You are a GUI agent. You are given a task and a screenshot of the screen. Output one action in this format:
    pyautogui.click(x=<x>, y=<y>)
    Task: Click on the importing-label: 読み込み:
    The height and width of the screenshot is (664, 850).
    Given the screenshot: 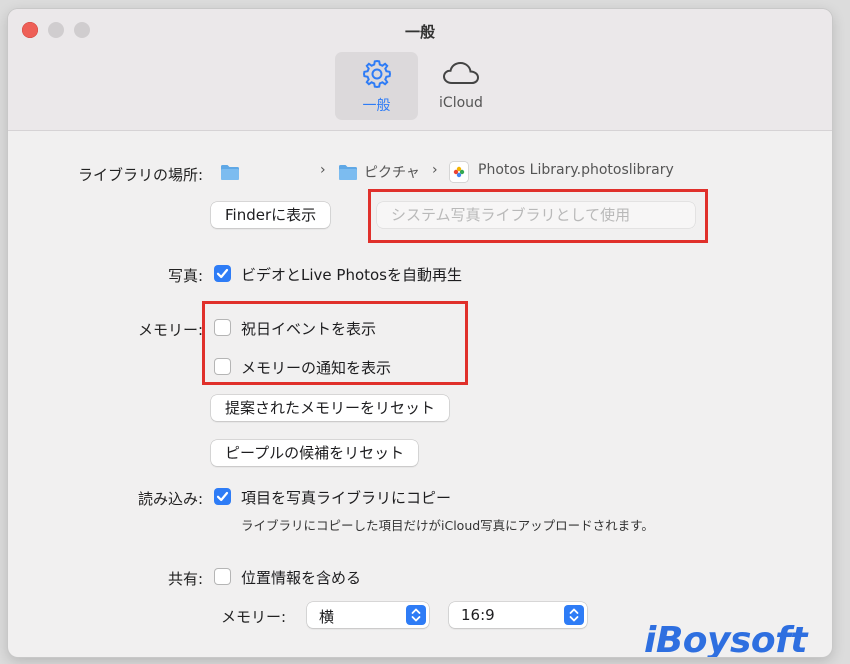 What is the action you would take?
    pyautogui.click(x=170, y=499)
    